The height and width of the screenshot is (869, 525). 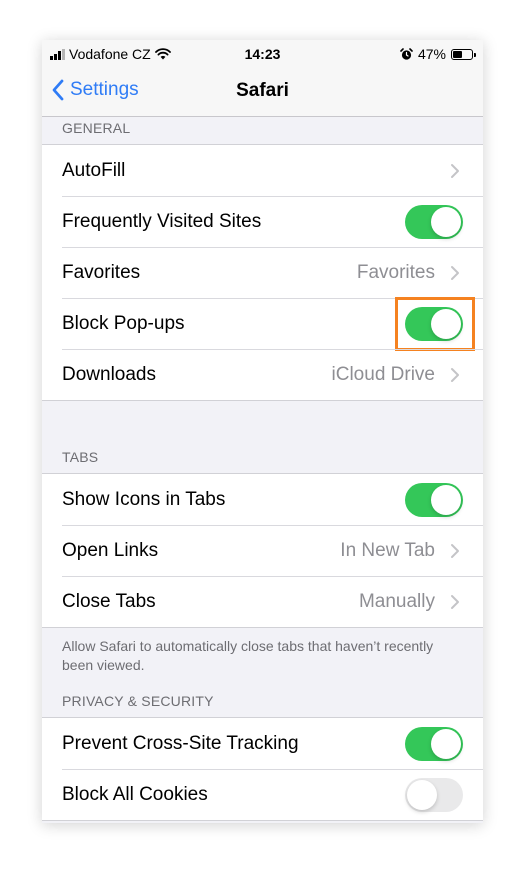 I want to click on row-label: Block Pop-ups, so click(x=123, y=323).